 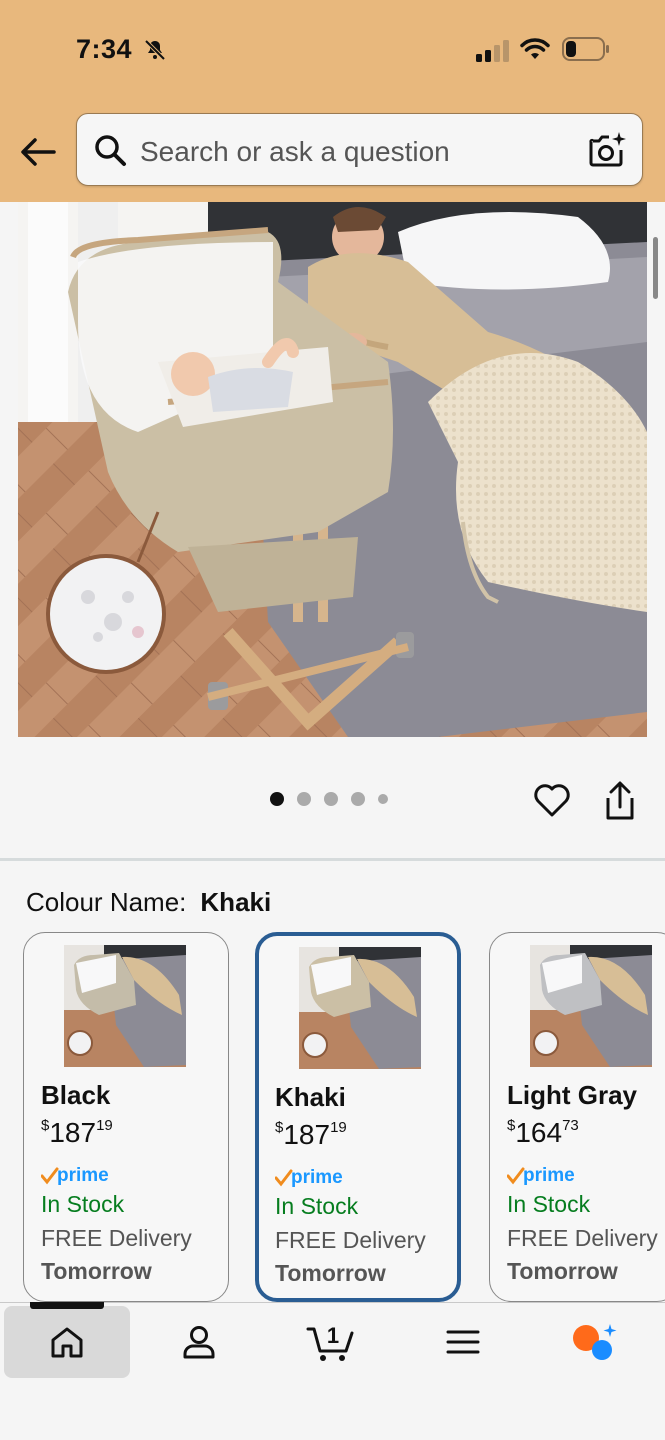 I want to click on colour-name-label: Colour Name: Khaki, so click(x=148, y=902).